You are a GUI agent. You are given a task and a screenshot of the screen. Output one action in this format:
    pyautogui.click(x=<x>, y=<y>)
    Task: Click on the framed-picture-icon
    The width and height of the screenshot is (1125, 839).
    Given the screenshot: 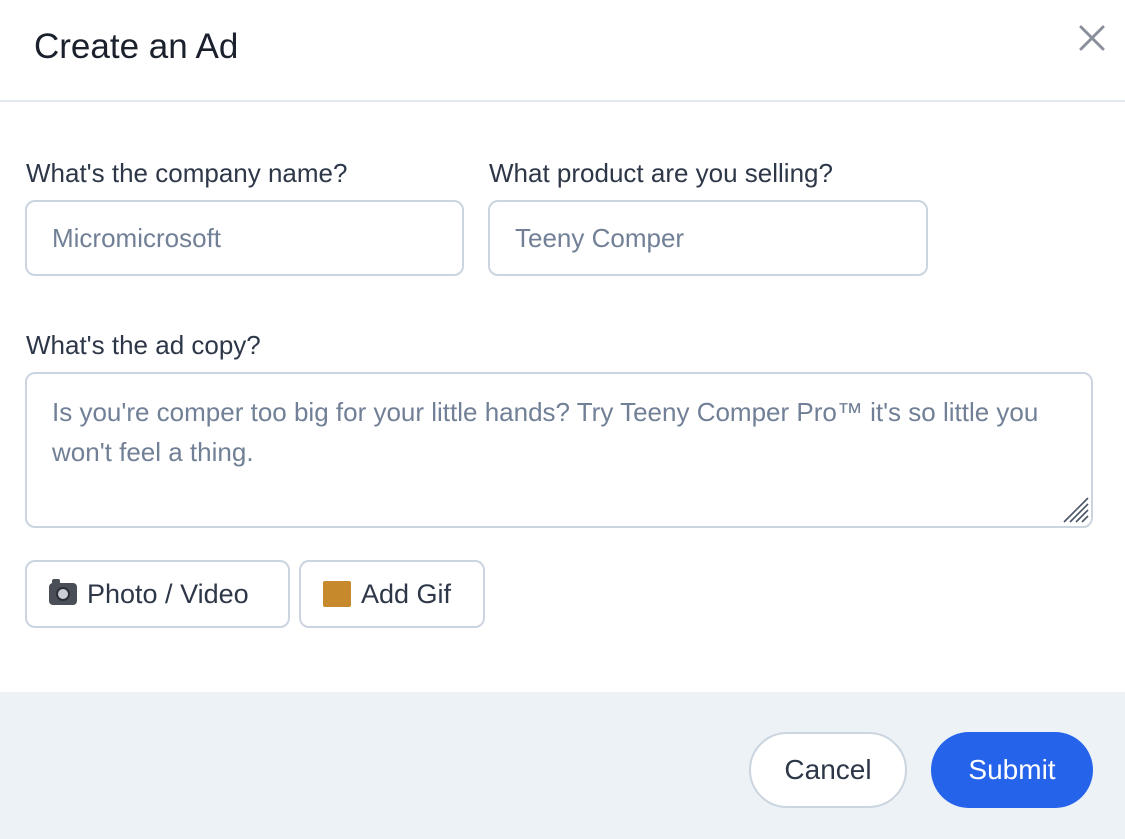 What is the action you would take?
    pyautogui.click(x=337, y=594)
    